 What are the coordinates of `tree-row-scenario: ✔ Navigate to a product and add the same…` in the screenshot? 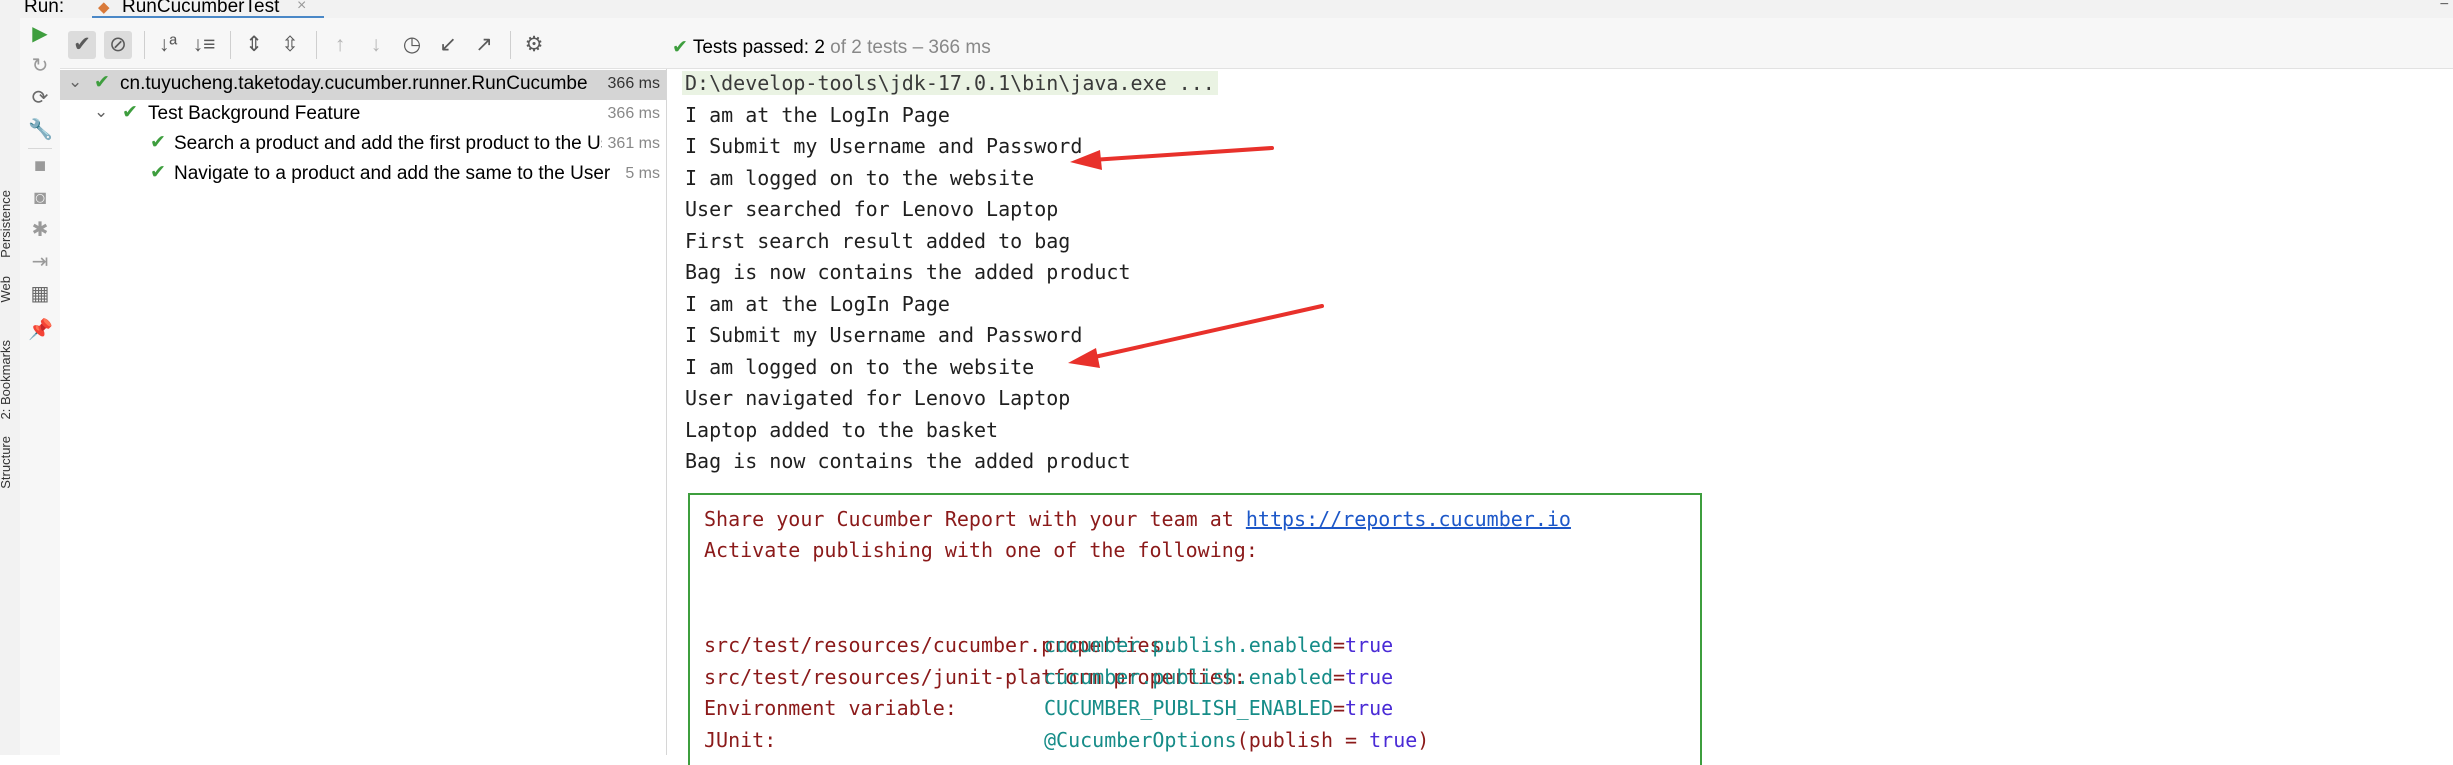 It's located at (363, 175).